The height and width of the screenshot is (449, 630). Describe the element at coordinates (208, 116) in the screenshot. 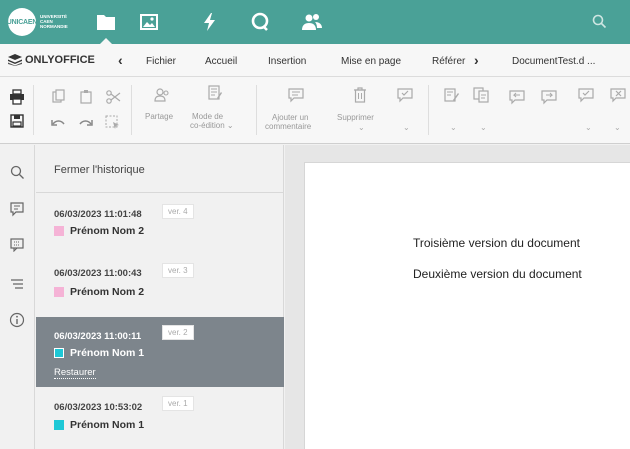

I see `coediting-label-line1: Mode de` at that location.